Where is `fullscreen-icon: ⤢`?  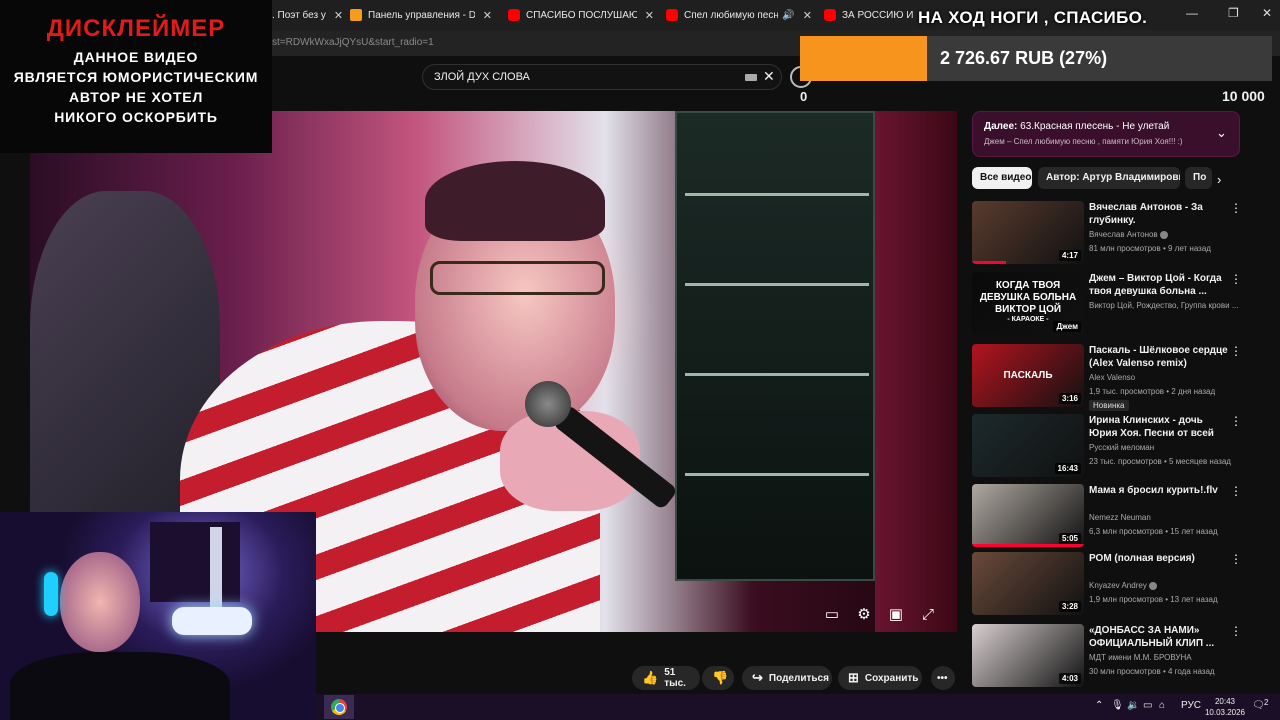
fullscreen-icon: ⤢ is located at coordinates (928, 614).